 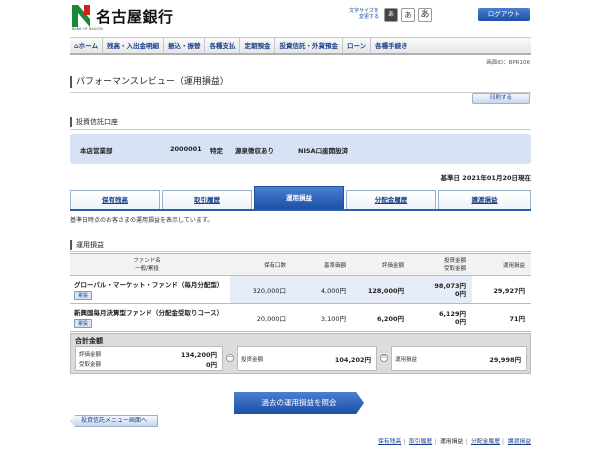 I want to click on col-valuation: 評価金額, so click(x=381, y=264).